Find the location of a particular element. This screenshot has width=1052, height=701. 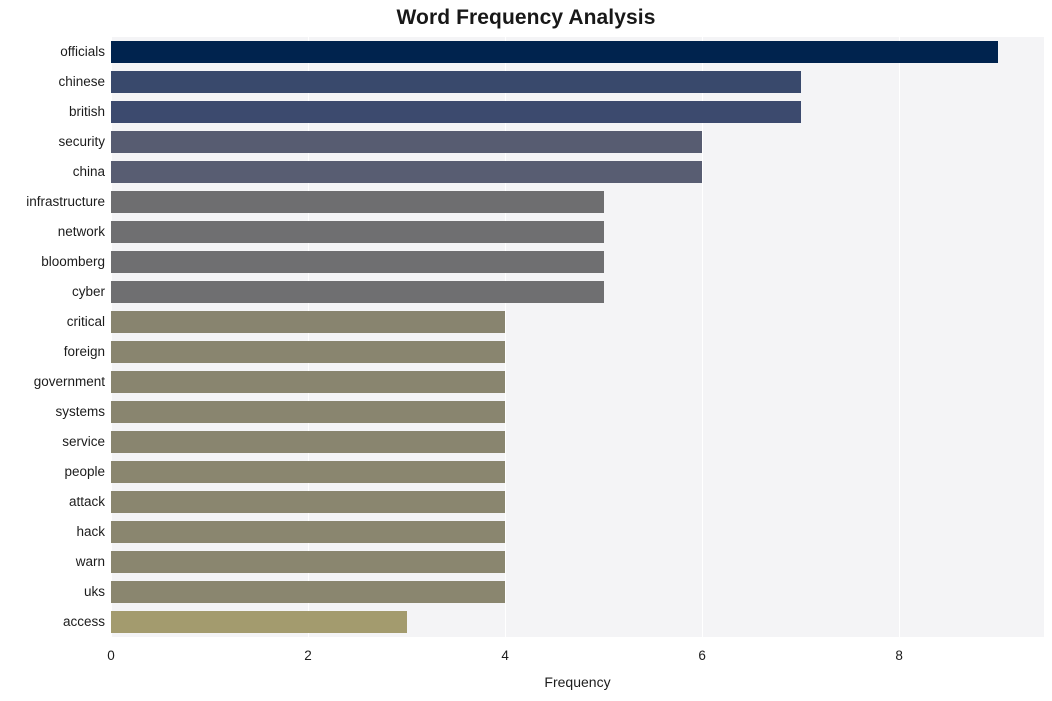

y-axis-tick-label: access is located at coordinates (83, 621).